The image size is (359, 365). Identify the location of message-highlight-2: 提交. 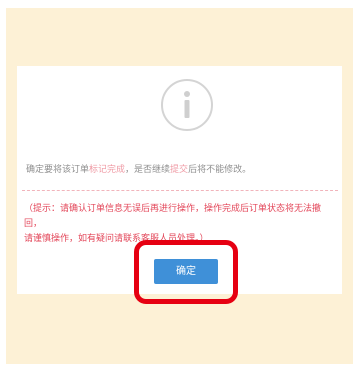
(179, 170).